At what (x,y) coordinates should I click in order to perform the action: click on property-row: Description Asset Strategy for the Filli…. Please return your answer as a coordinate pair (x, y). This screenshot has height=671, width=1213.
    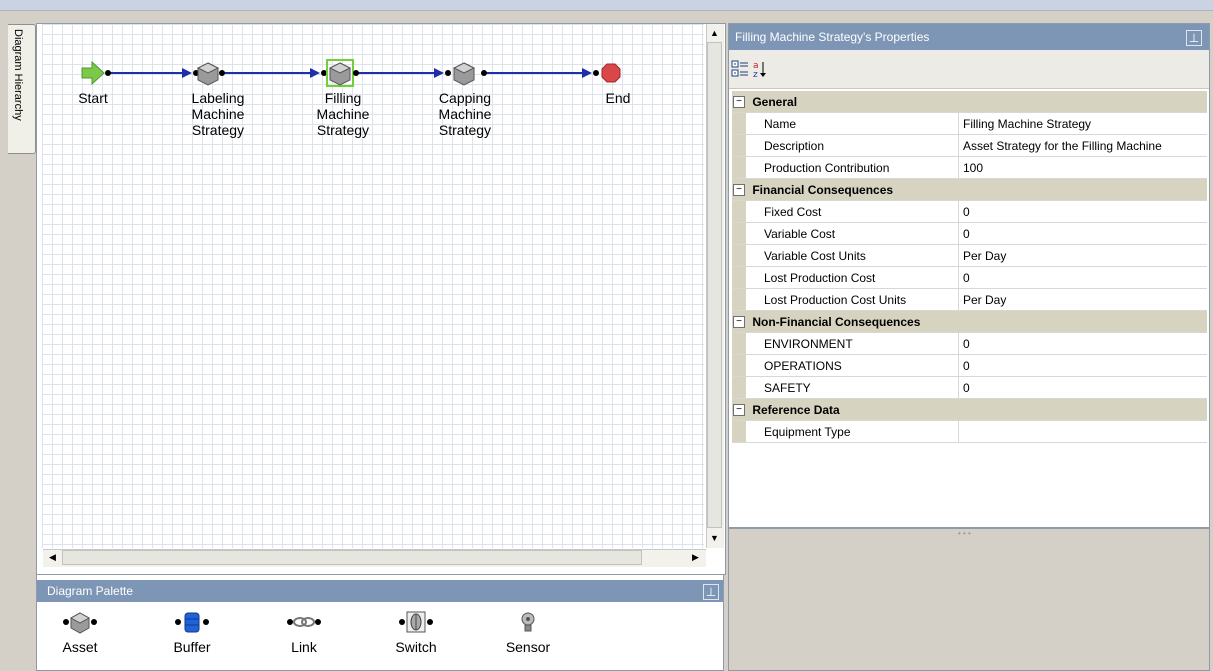
    Looking at the image, I should click on (969, 145).